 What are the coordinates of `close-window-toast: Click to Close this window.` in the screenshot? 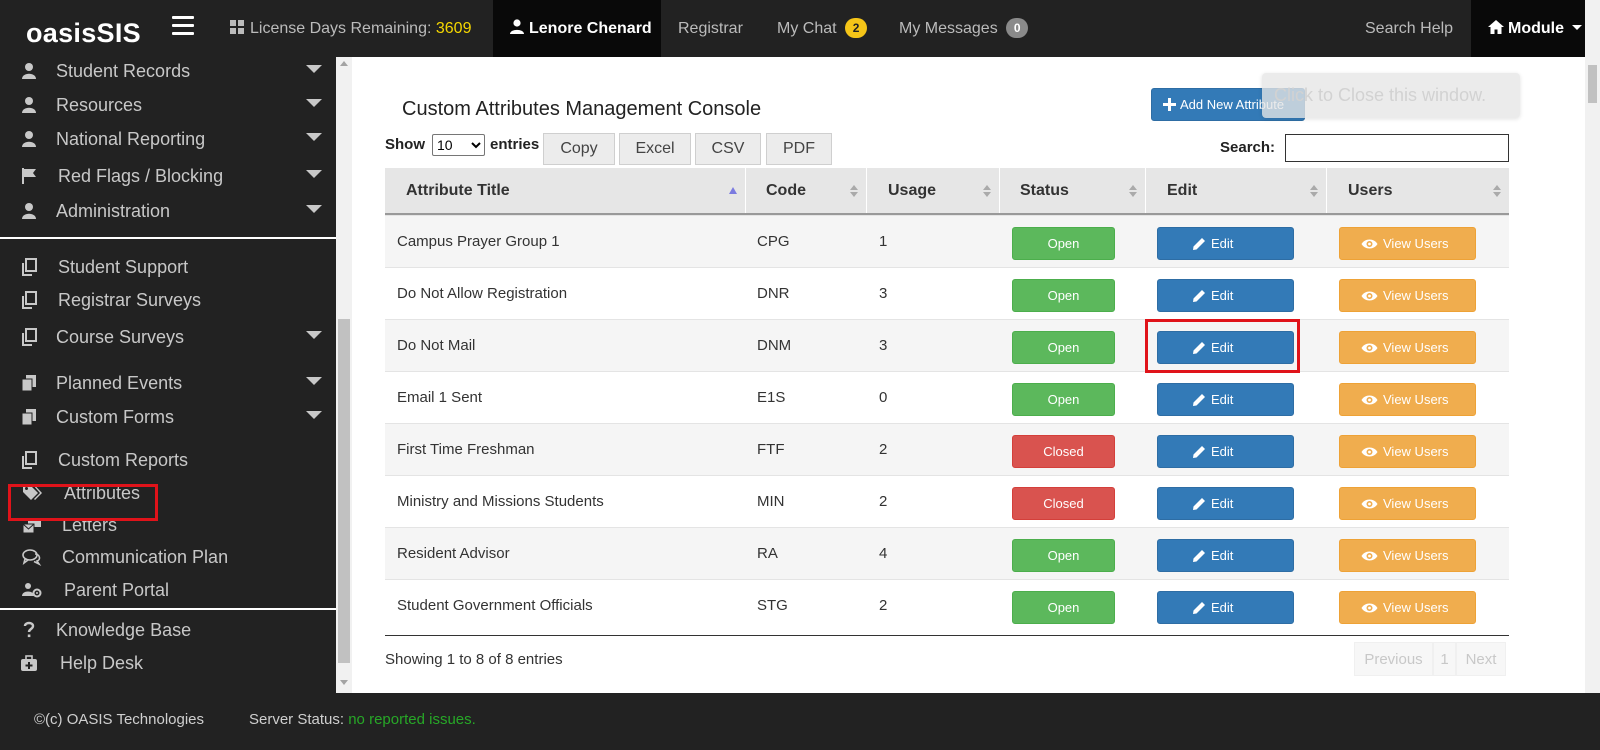 It's located at (1391, 95).